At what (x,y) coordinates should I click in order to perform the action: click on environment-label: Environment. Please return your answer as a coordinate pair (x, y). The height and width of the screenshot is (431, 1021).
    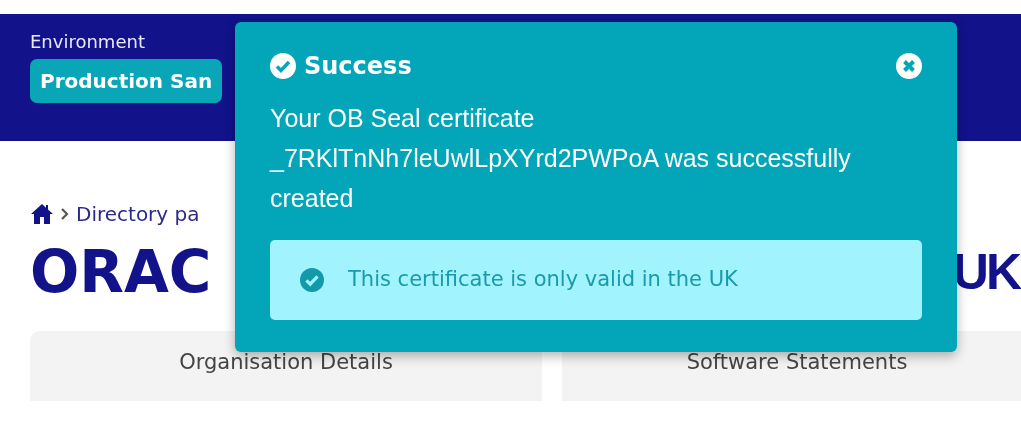
    Looking at the image, I should click on (88, 42).